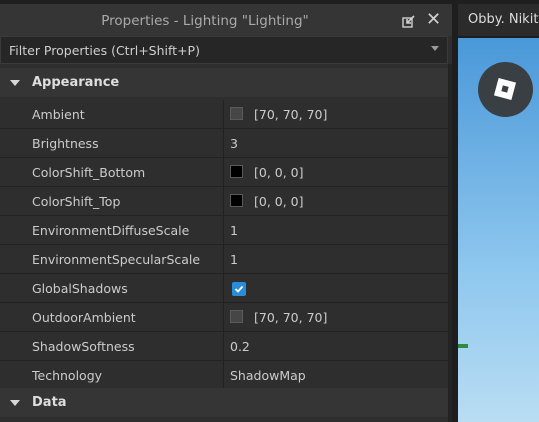 Image resolution: width=539 pixels, height=422 pixels. Describe the element at coordinates (49, 402) in the screenshot. I see `section-label: Data` at that location.